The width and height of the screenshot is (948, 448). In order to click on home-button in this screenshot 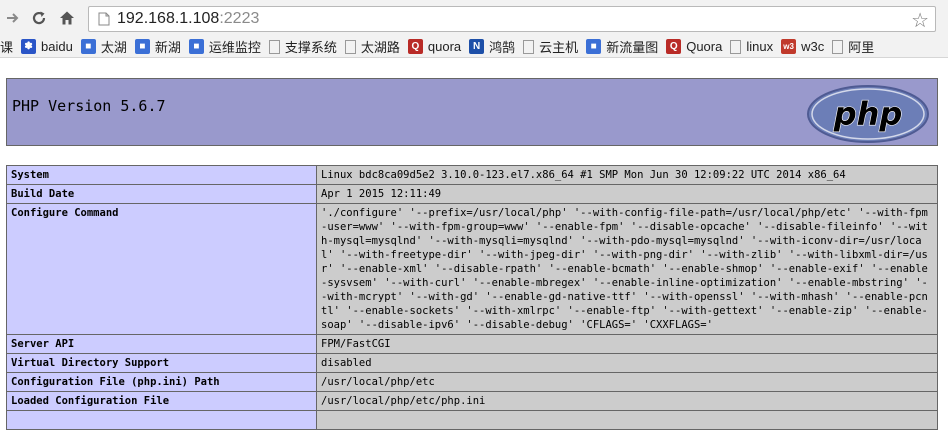, I will do `click(67, 18)`.